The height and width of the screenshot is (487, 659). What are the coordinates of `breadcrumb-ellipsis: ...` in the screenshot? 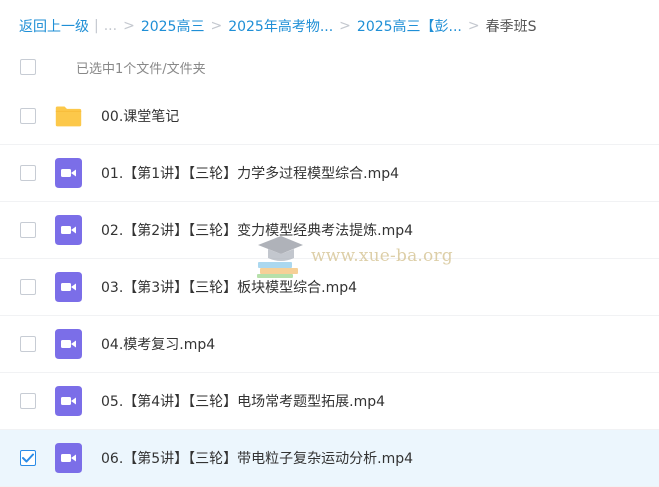 It's located at (110, 26).